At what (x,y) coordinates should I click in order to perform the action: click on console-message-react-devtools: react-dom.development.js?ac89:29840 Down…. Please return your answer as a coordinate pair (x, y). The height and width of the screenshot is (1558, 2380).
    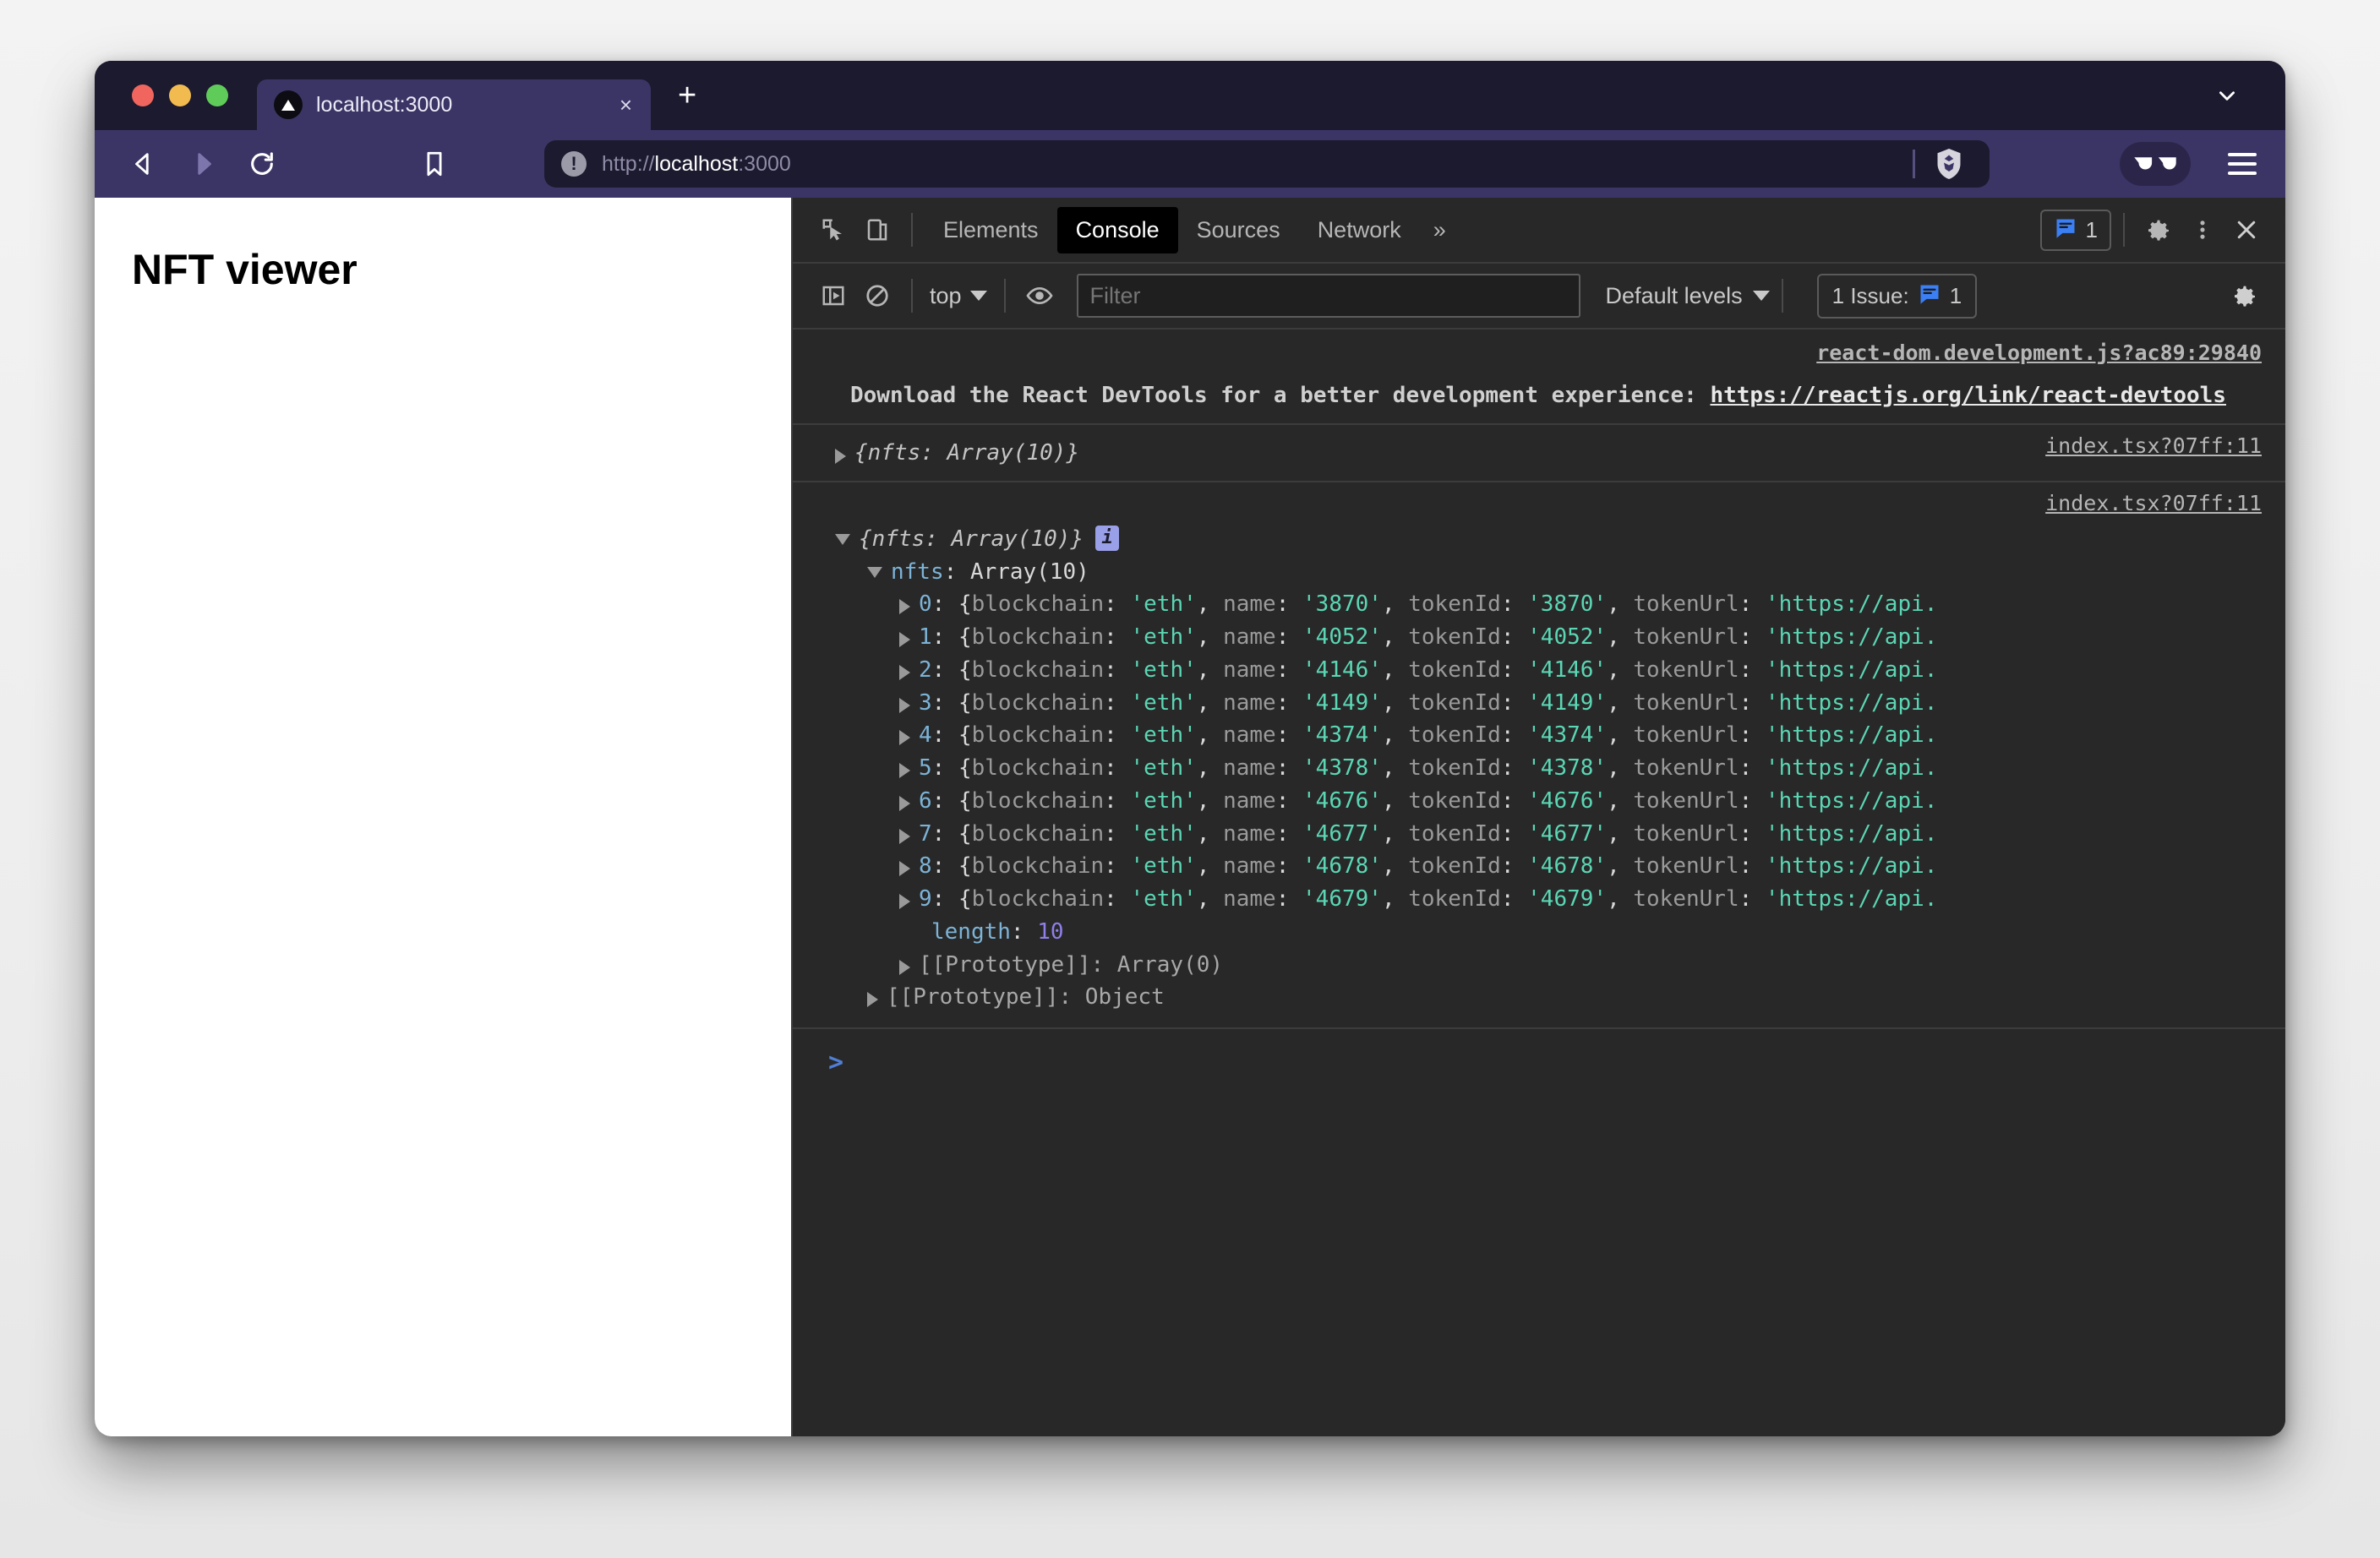
    Looking at the image, I should click on (1539, 377).